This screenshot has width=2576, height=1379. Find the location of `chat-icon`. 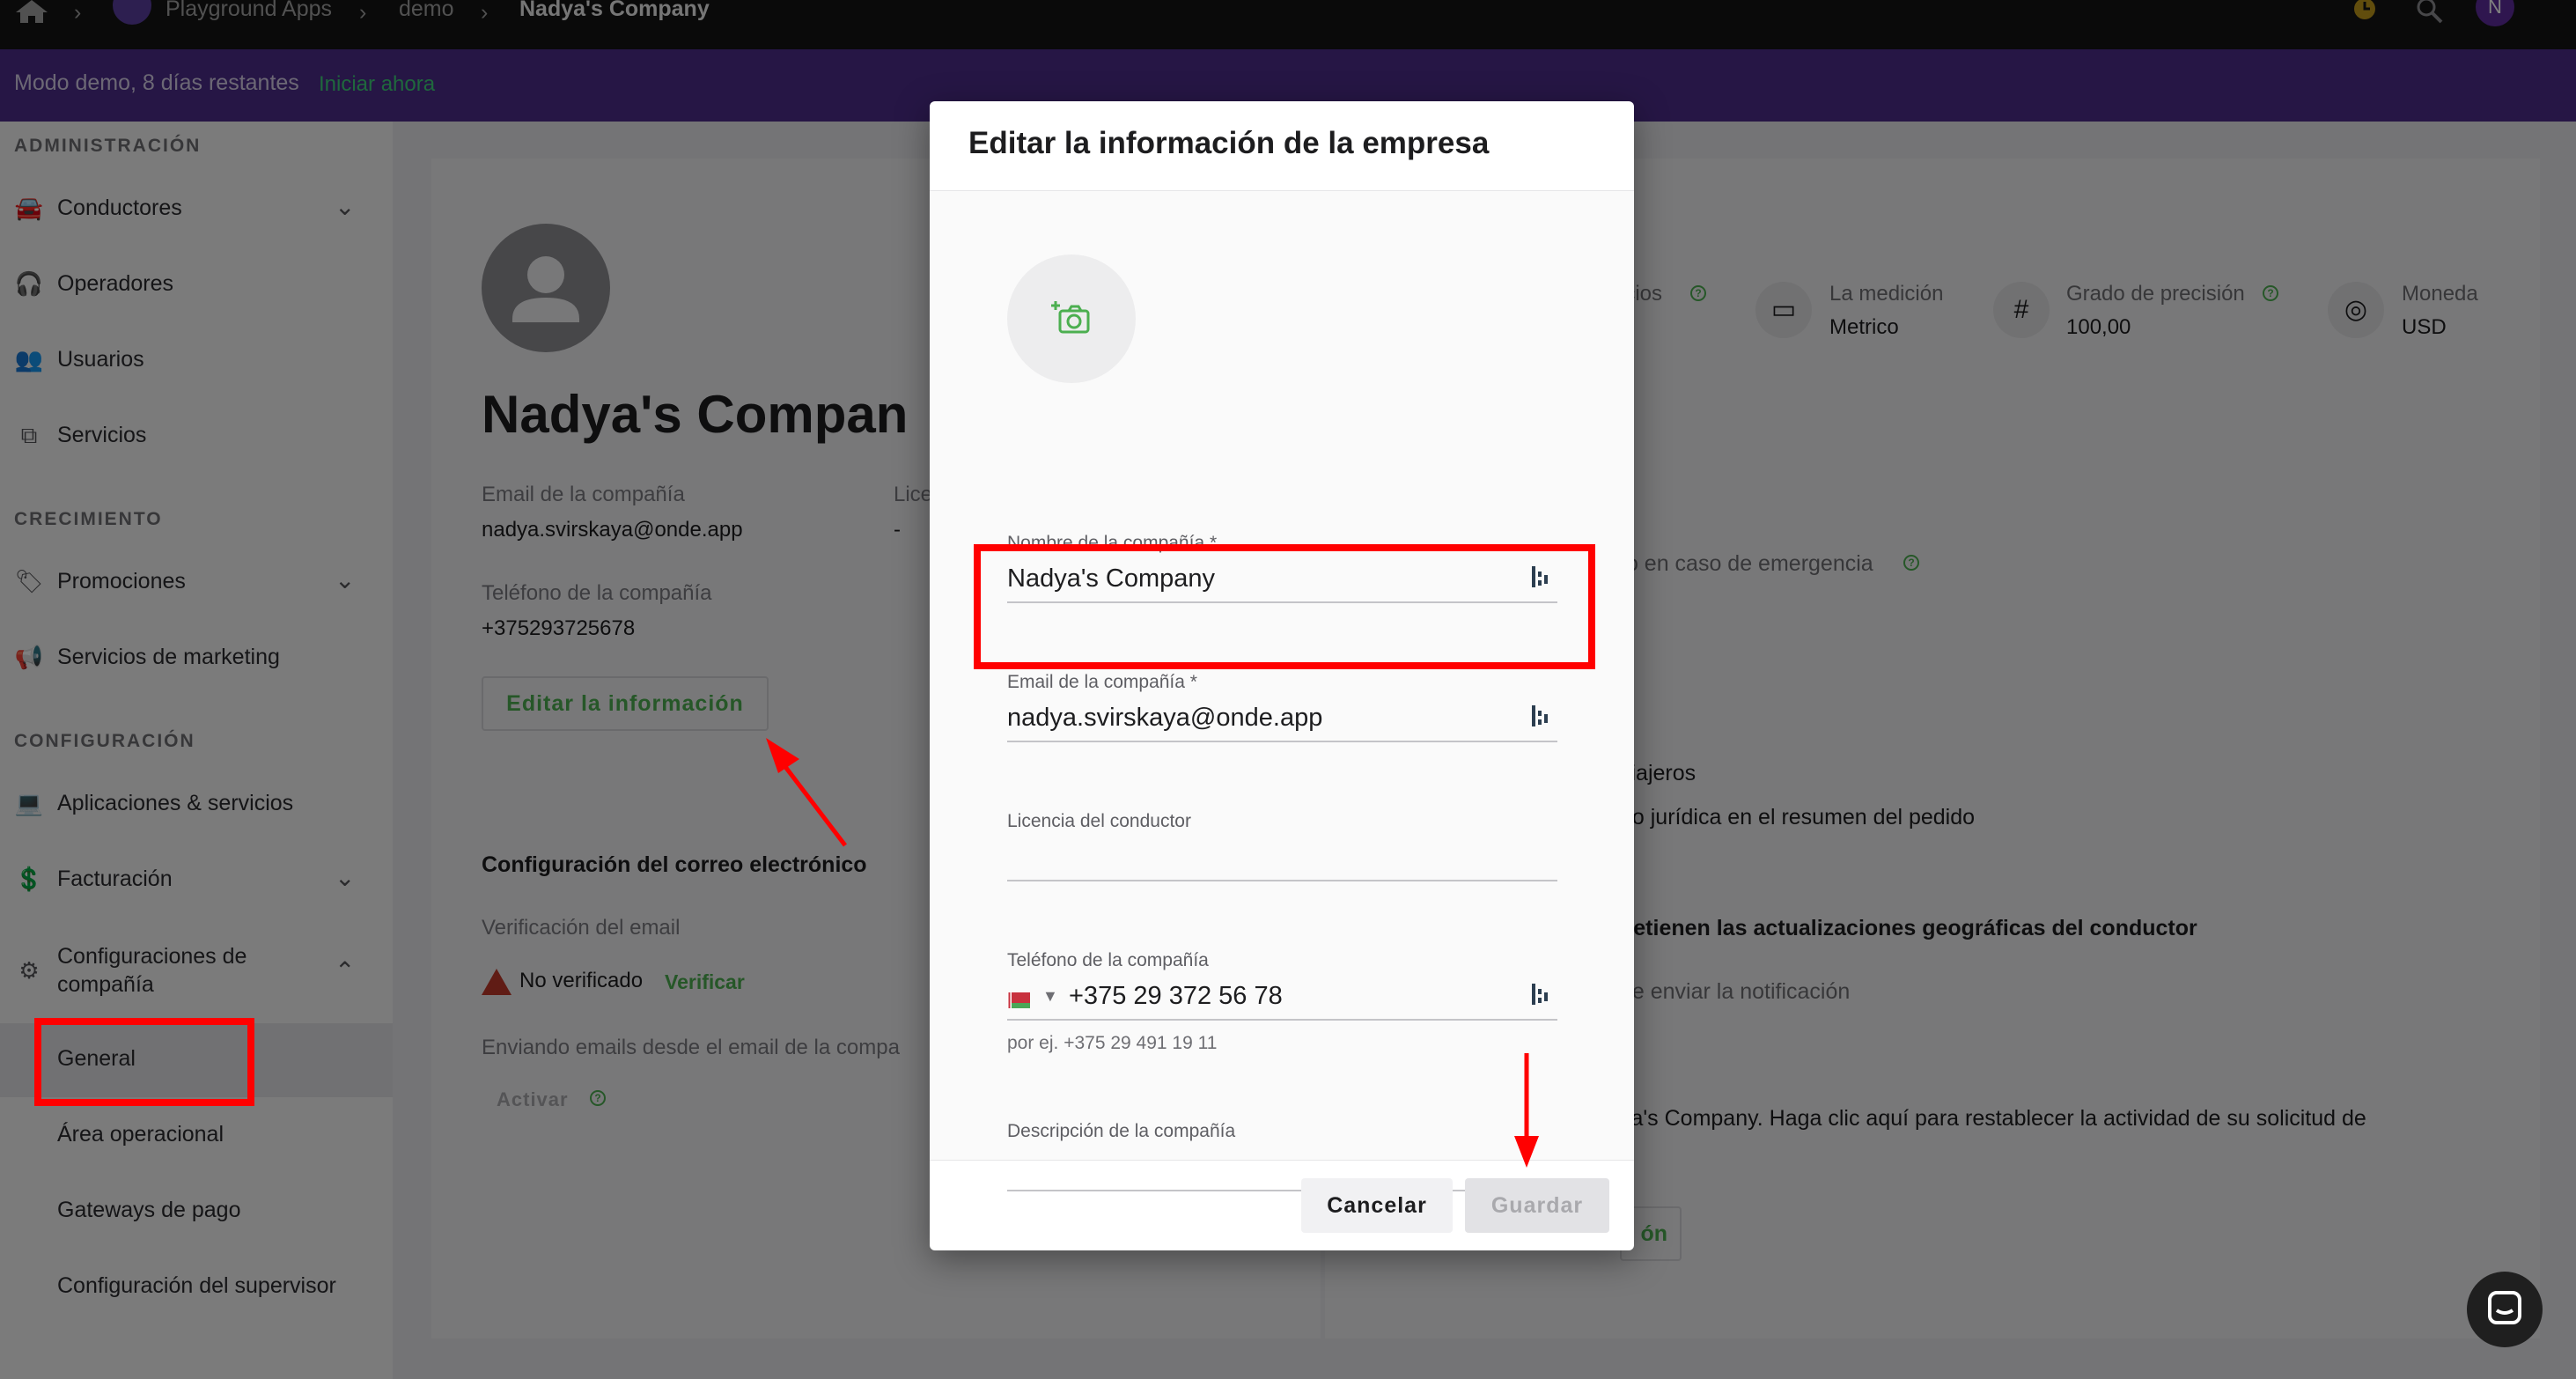

chat-icon is located at coordinates (2504, 1307).